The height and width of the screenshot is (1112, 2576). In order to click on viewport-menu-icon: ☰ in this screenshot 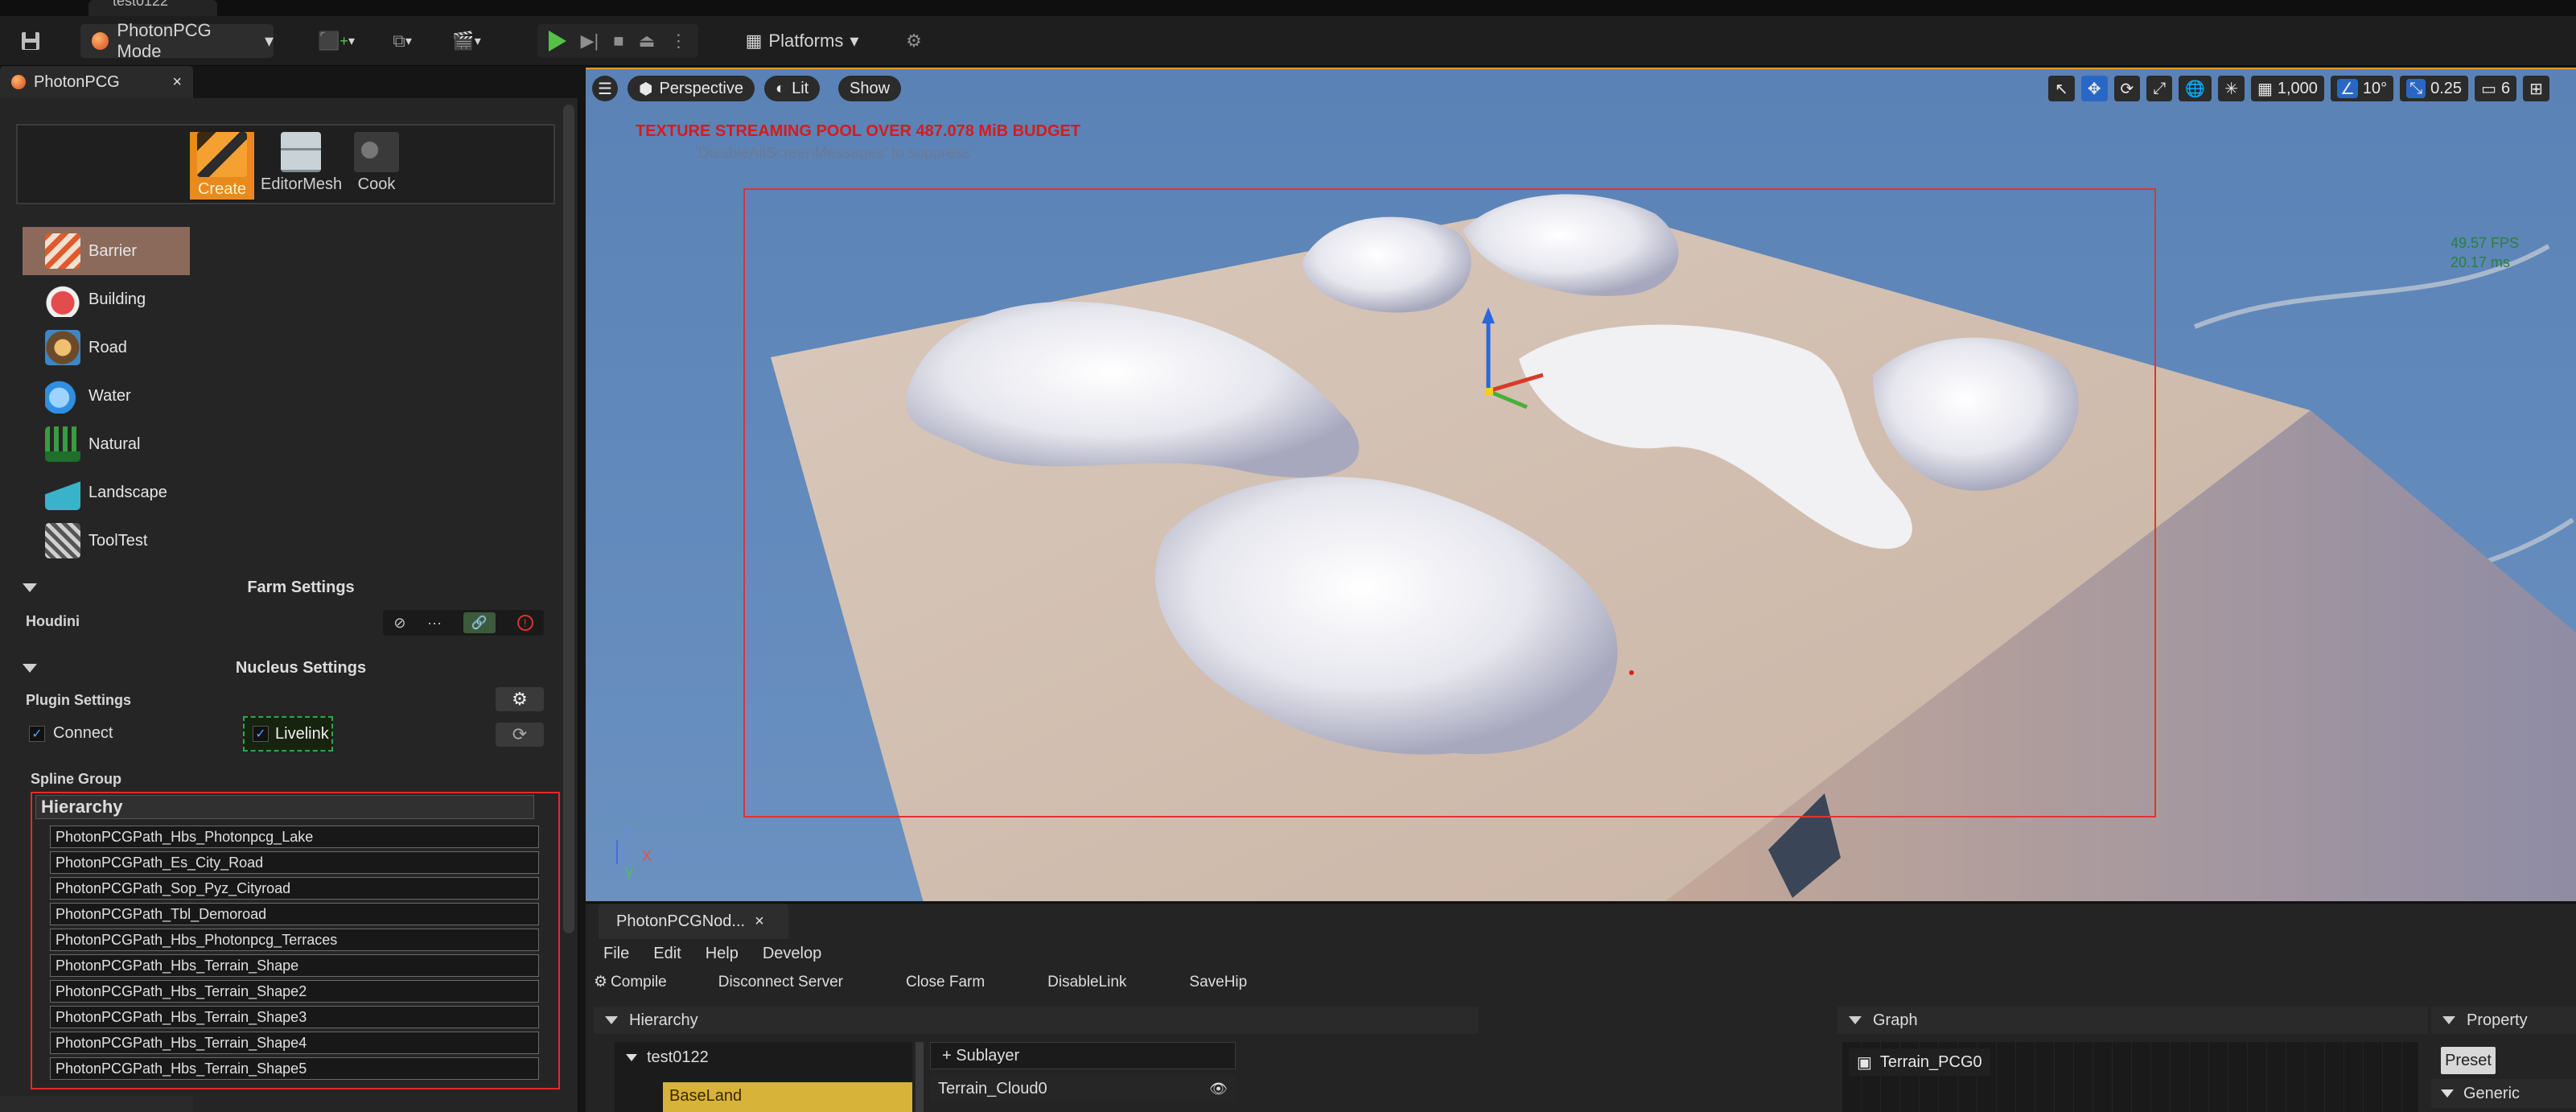, I will do `click(605, 88)`.